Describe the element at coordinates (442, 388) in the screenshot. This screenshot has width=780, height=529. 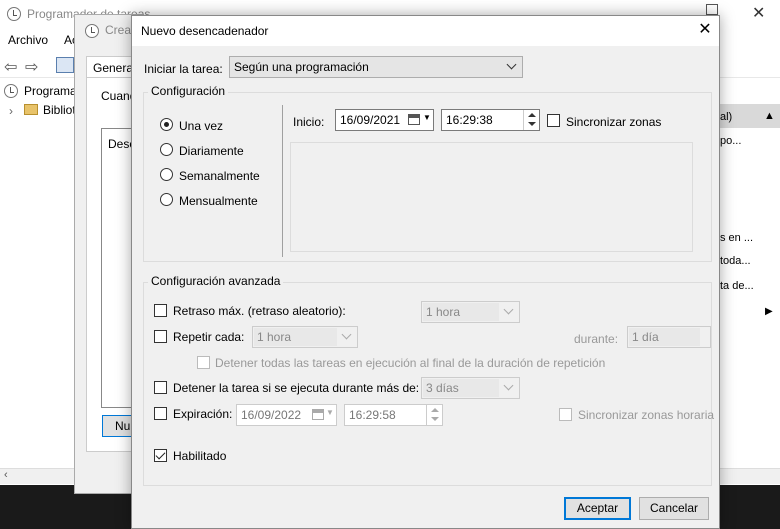
I see `stop-if-value: 3 días` at that location.